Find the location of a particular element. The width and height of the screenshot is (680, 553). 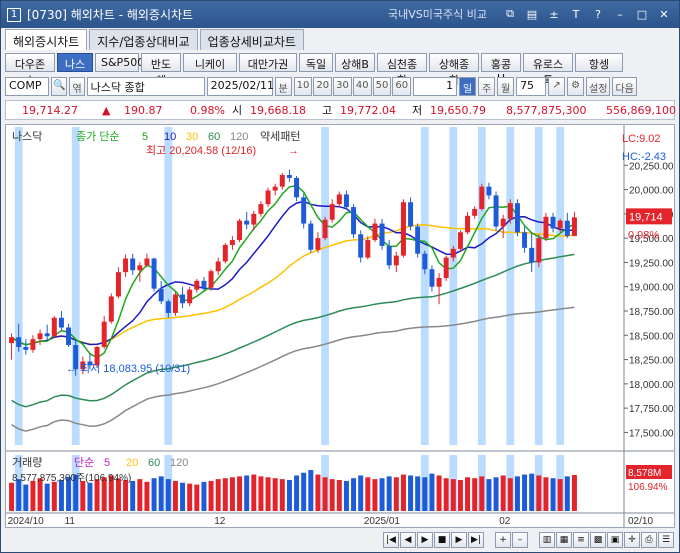

amount-value: 556,869,100 is located at coordinates (641, 110).